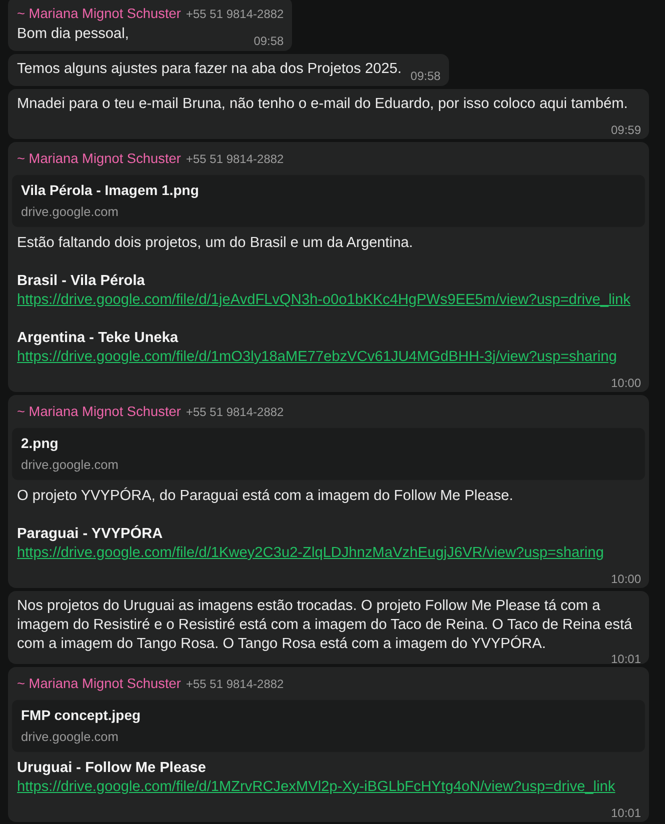 This screenshot has width=665, height=824. What do you see at coordinates (209, 69) in the screenshot?
I see `message-text: Temos alguns ajustes para fazer na aba dos Projetos 2025.` at bounding box center [209, 69].